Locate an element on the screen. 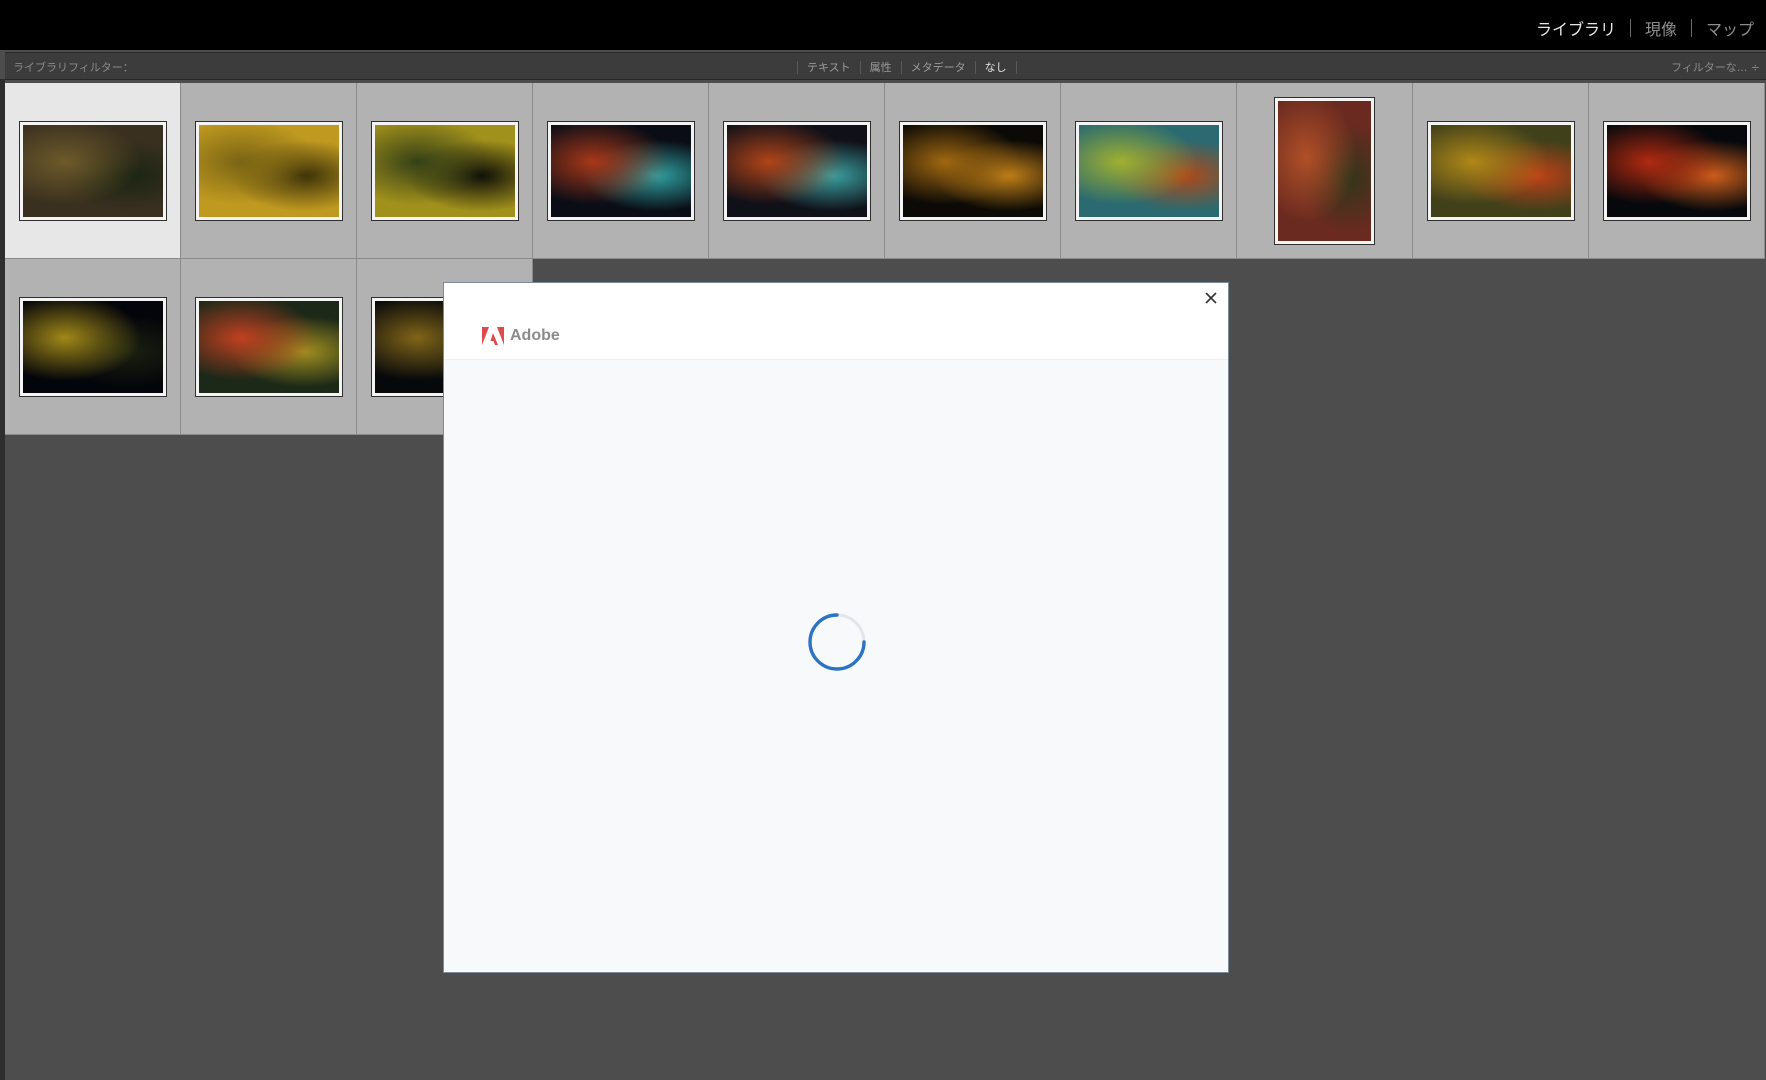 Image resolution: width=1766 pixels, height=1080 pixels. module-develop: 現像 is located at coordinates (1661, 28).